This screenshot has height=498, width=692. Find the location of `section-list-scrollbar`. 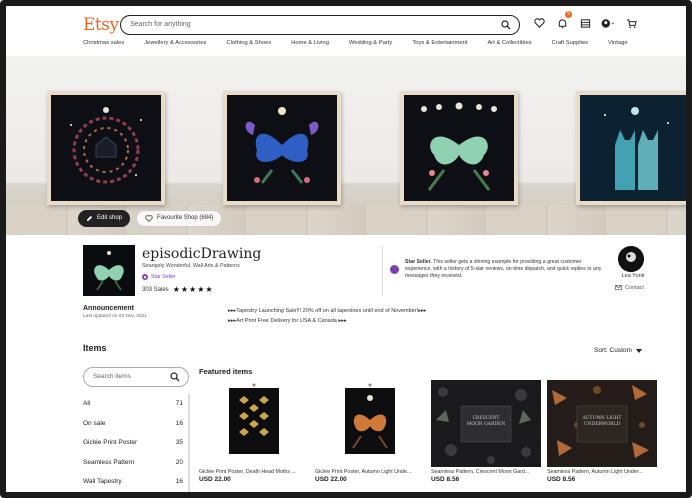

section-list-scrollbar is located at coordinates (189, 443).